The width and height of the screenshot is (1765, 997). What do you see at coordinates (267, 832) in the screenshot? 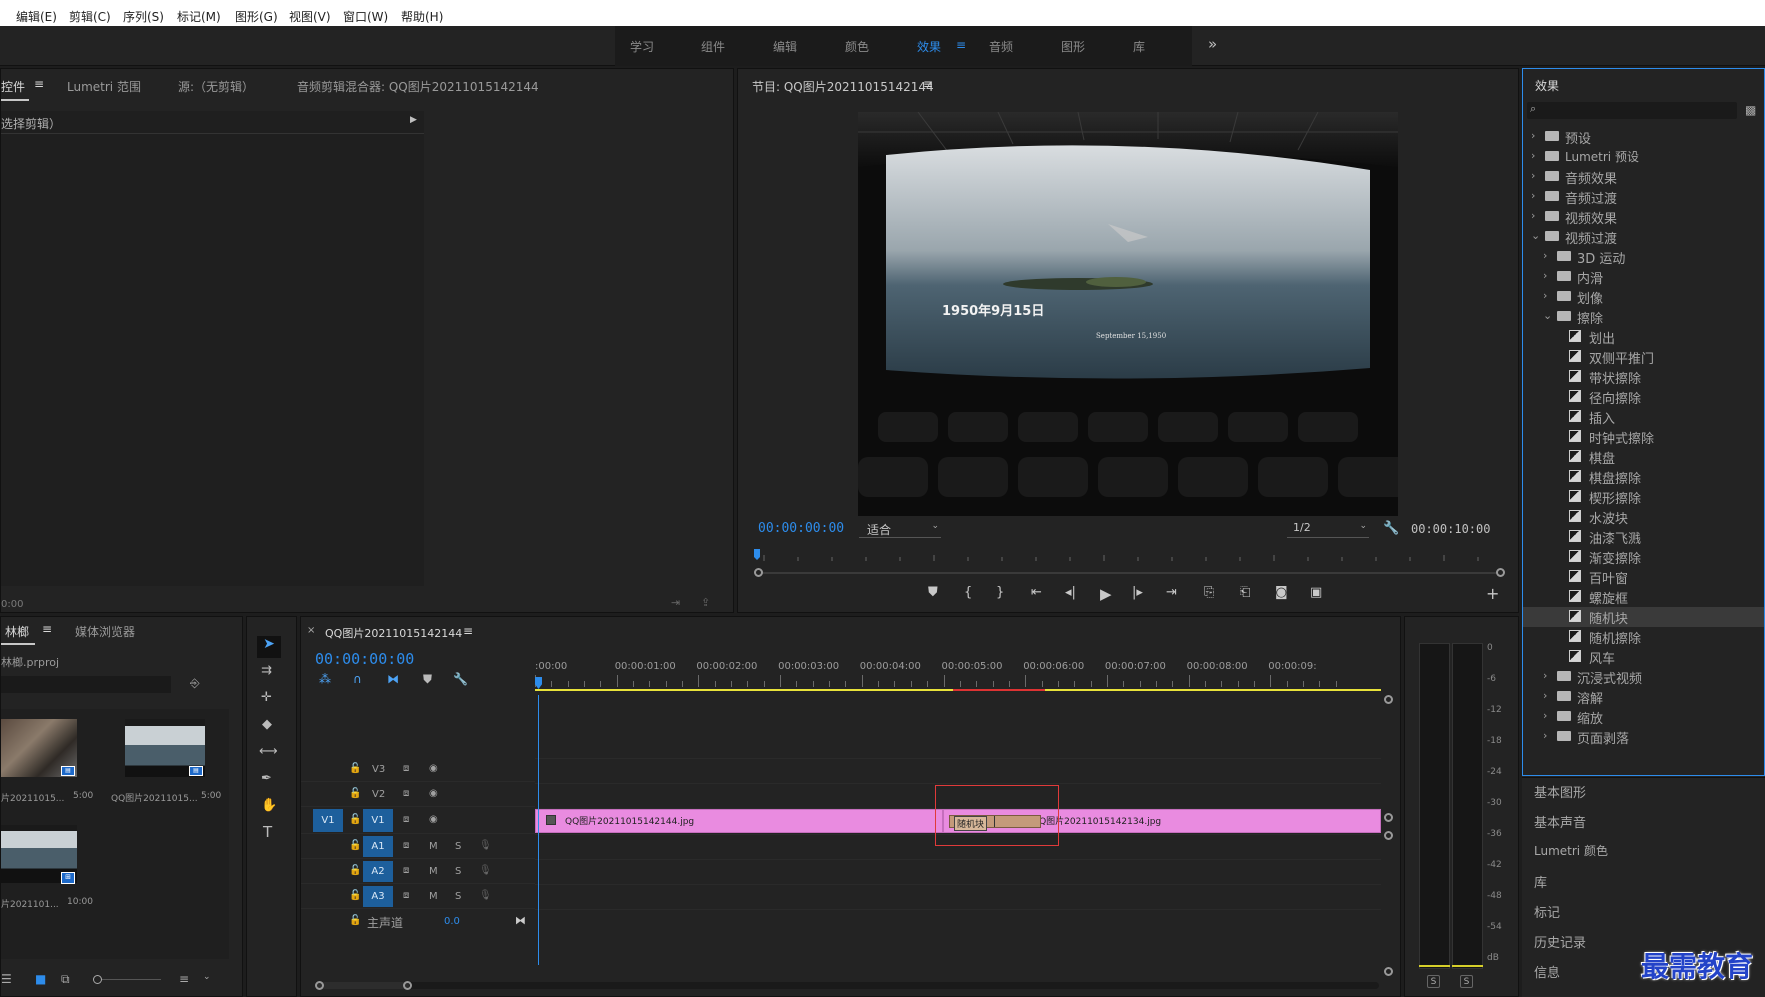
I see `type-tool-icon: T` at bounding box center [267, 832].